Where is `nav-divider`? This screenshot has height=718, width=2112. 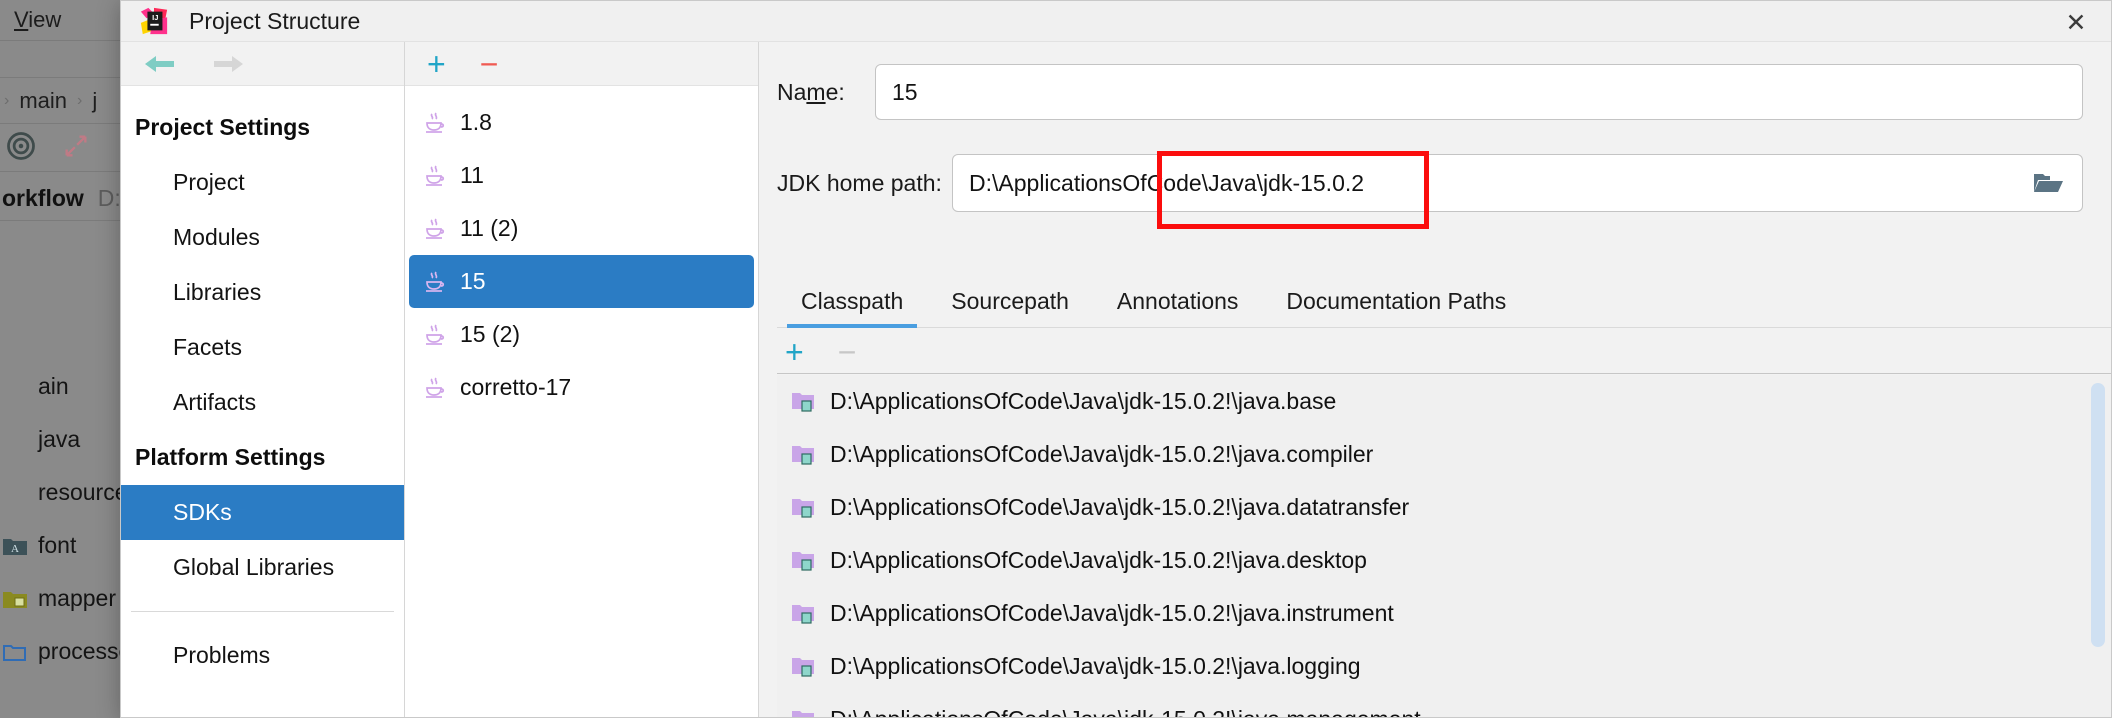 nav-divider is located at coordinates (262, 611).